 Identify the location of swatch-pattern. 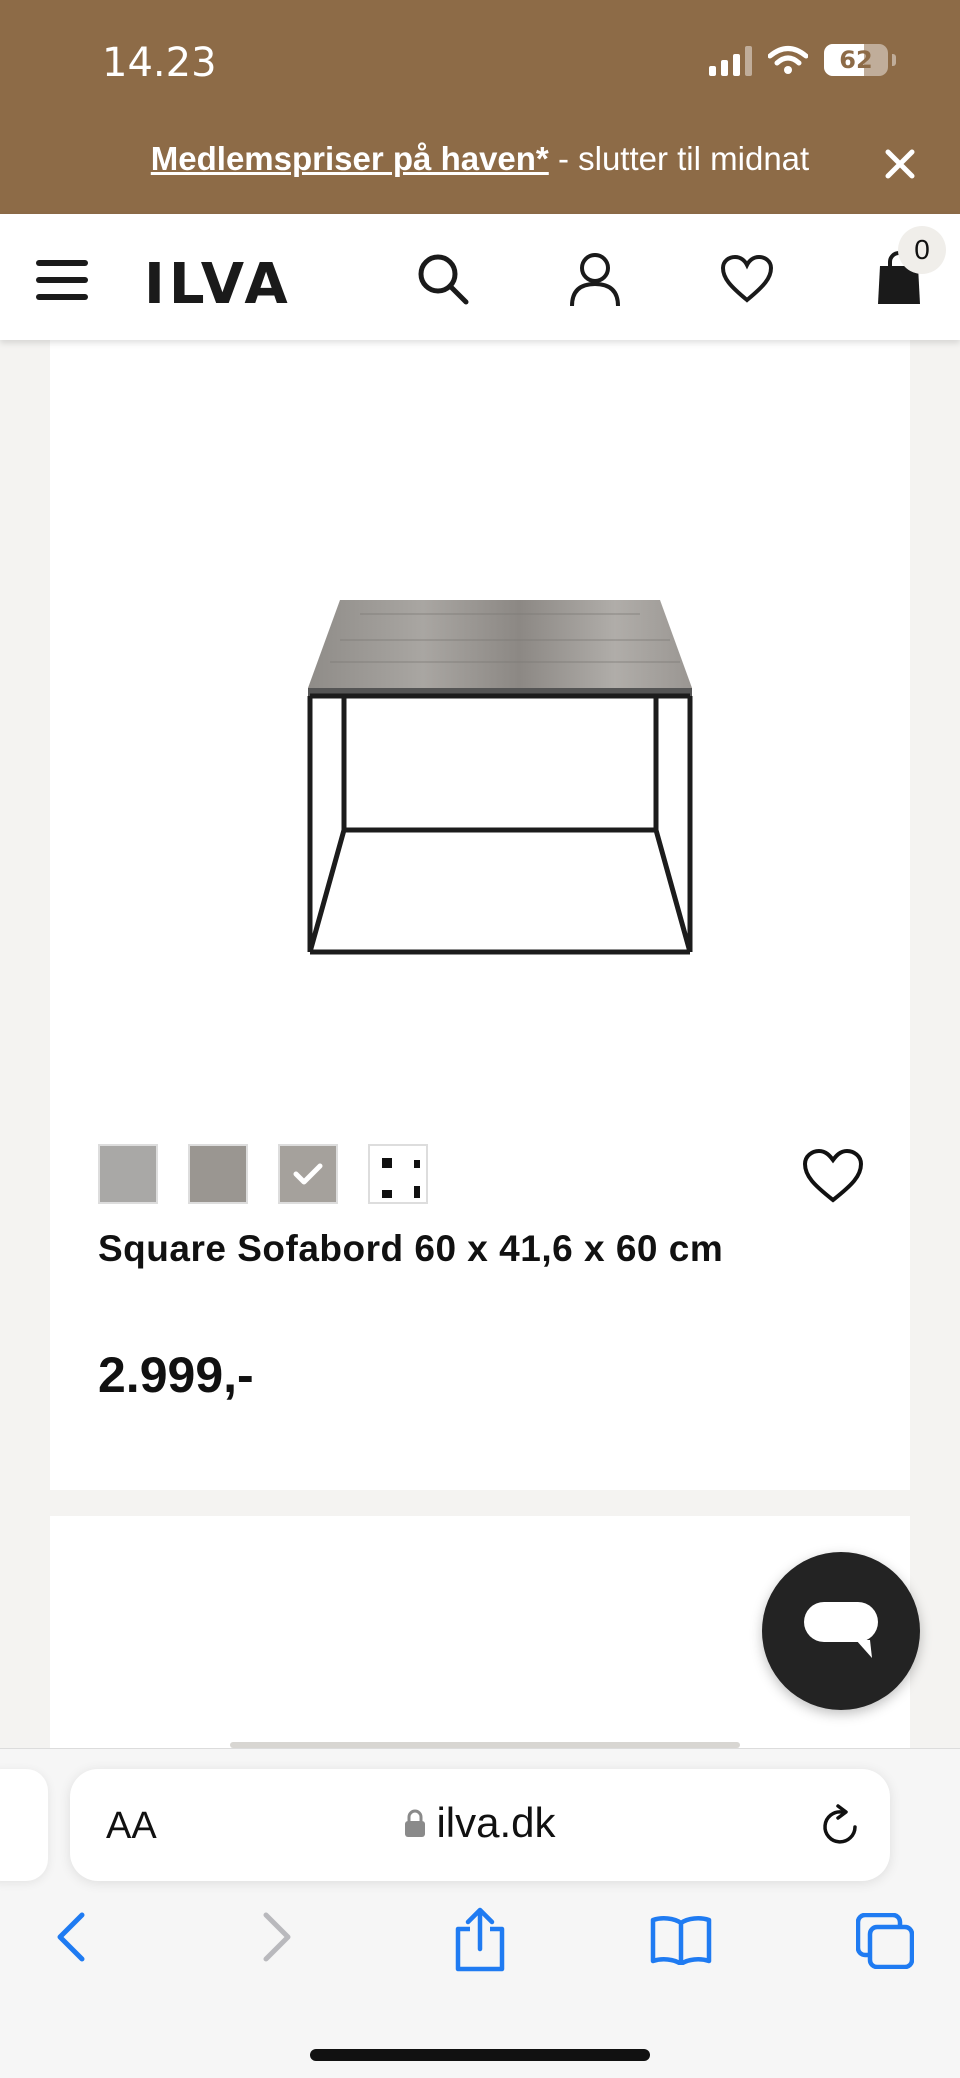
(398, 1174).